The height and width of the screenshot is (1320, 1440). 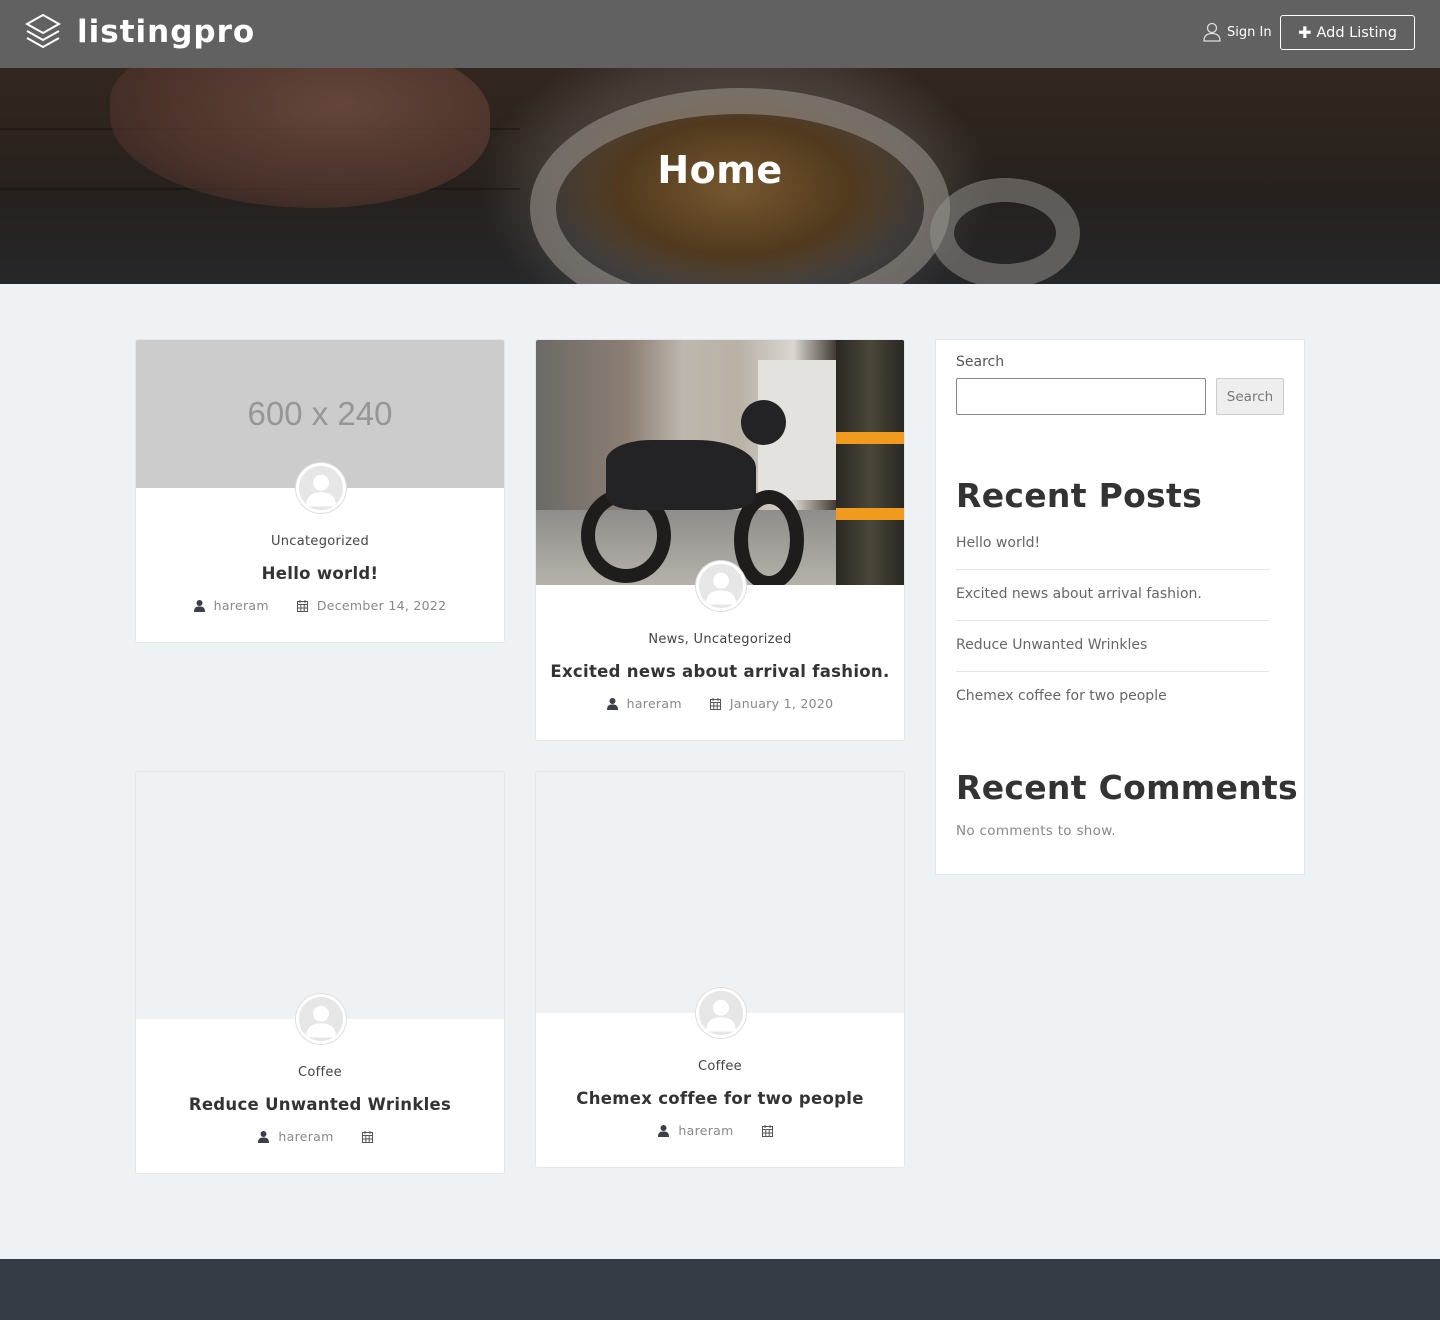 I want to click on post-meta: hareram December 14, 2022, so click(x=320, y=605).